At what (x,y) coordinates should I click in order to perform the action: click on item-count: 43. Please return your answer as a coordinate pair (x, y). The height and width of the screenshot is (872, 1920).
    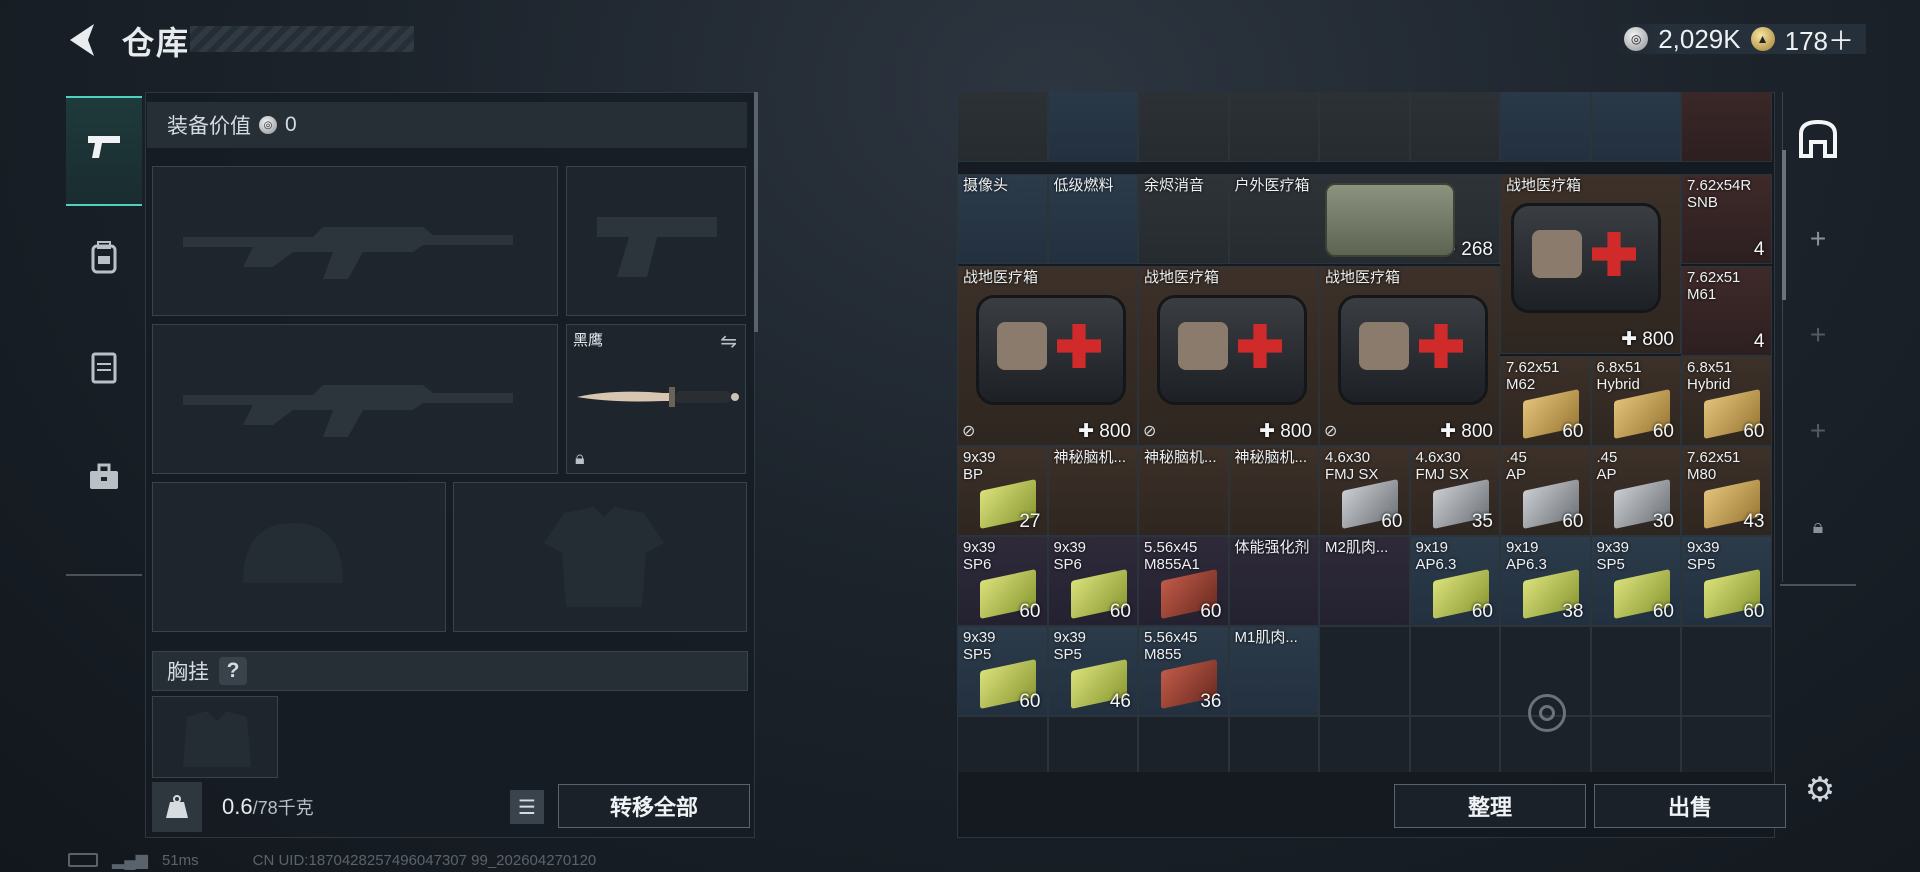
    Looking at the image, I should click on (1754, 521).